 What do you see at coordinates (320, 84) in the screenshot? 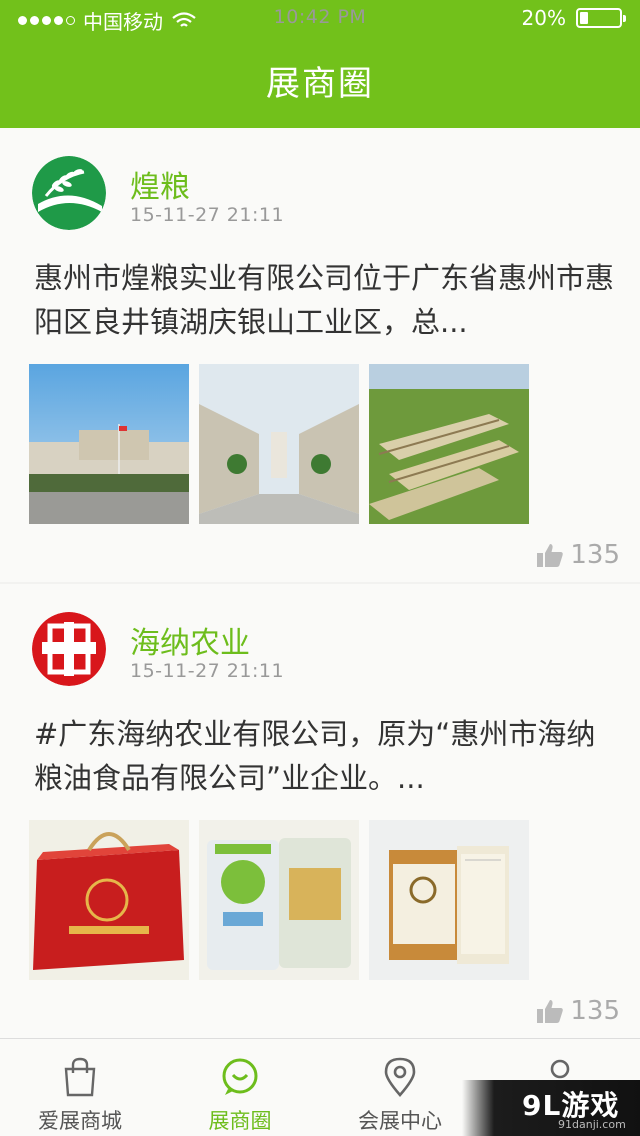
I see `page-title: 展商圈` at bounding box center [320, 84].